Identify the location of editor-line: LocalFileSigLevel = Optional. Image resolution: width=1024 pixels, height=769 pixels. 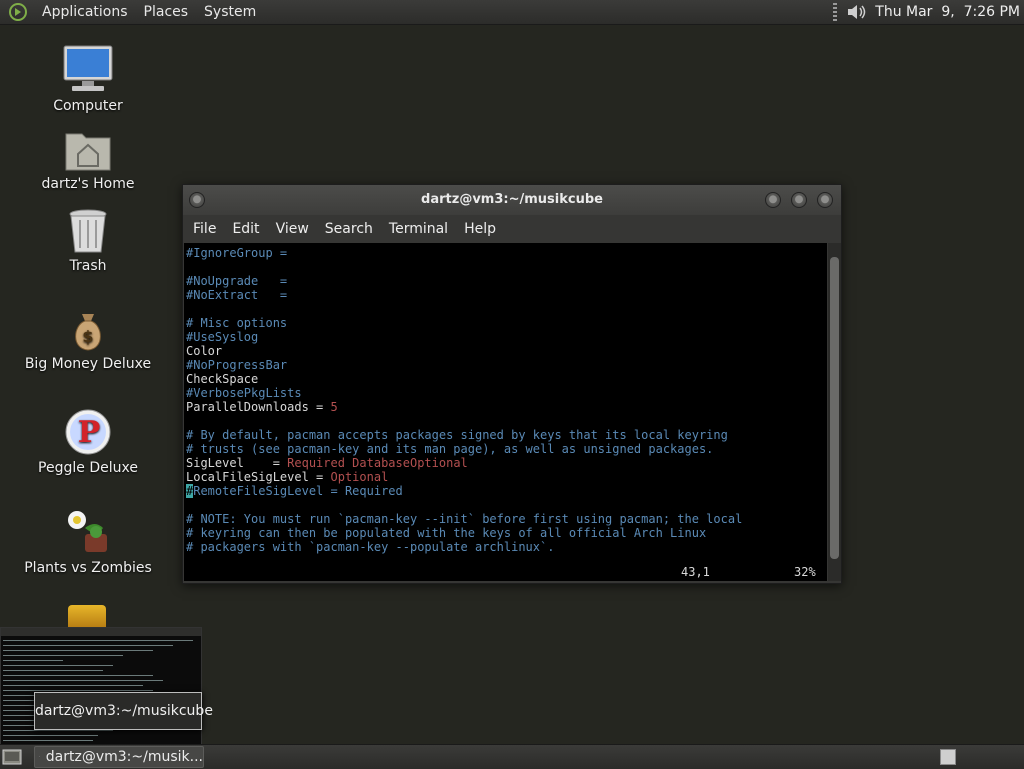
(464, 477).